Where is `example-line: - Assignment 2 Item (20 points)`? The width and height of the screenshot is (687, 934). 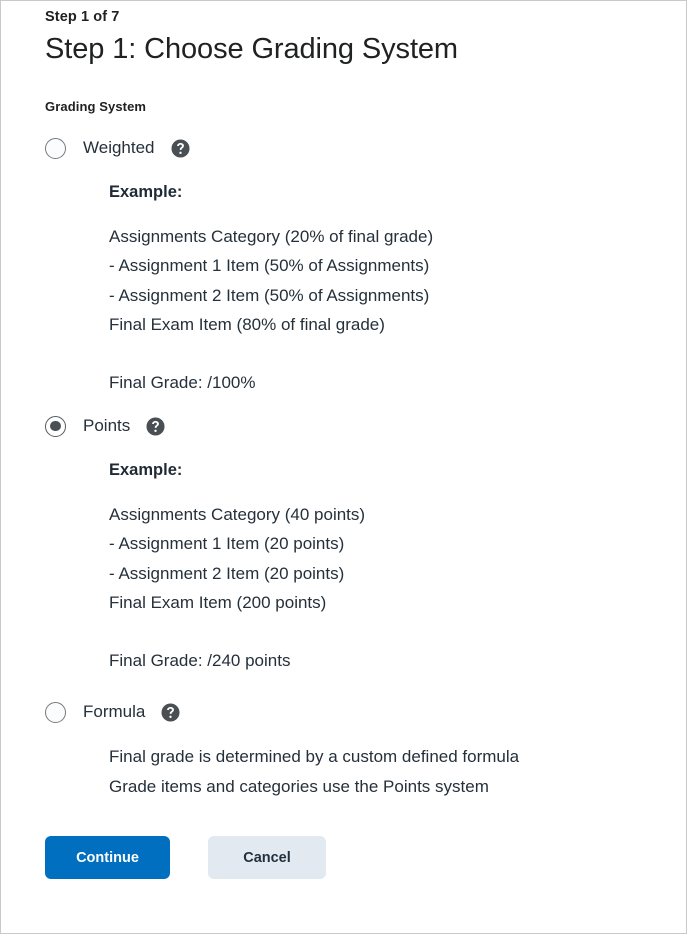
example-line: - Assignment 2 Item (20 points) is located at coordinates (227, 573).